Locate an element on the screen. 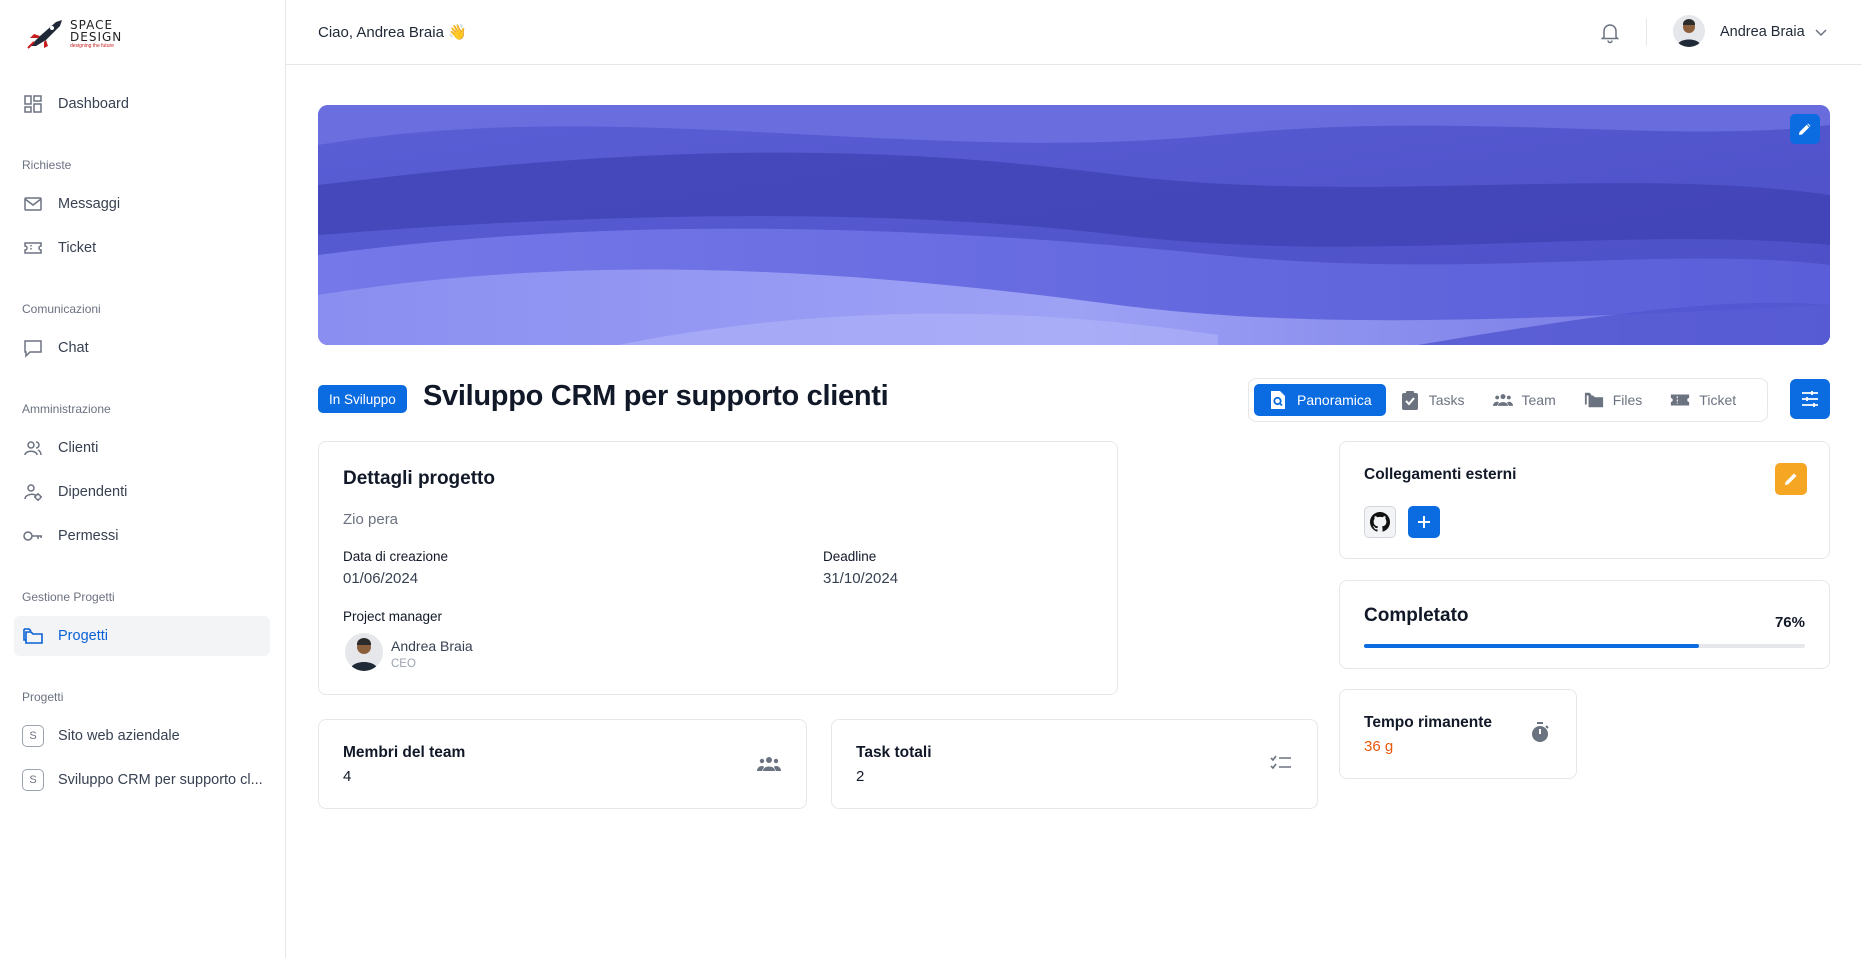 The image size is (1862, 958). section-progetti: Progetti is located at coordinates (43, 697).